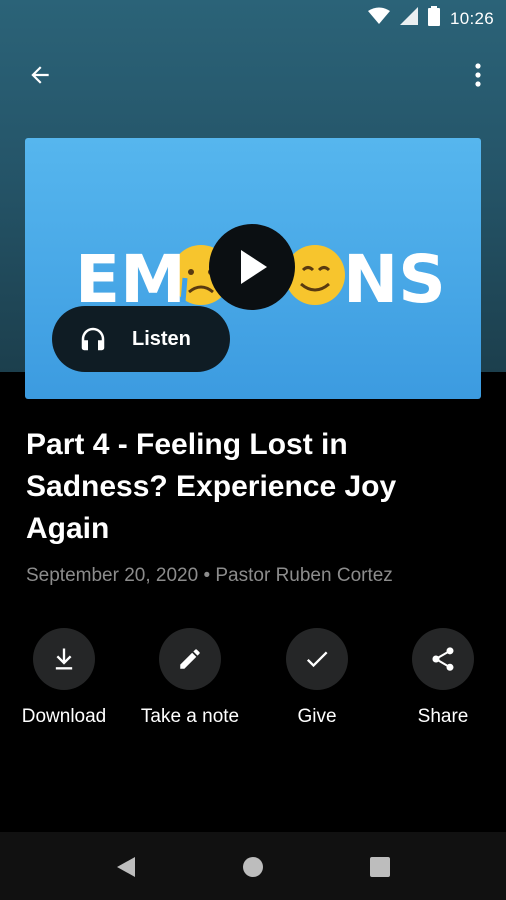 This screenshot has height=900, width=506. I want to click on play-button, so click(252, 267).